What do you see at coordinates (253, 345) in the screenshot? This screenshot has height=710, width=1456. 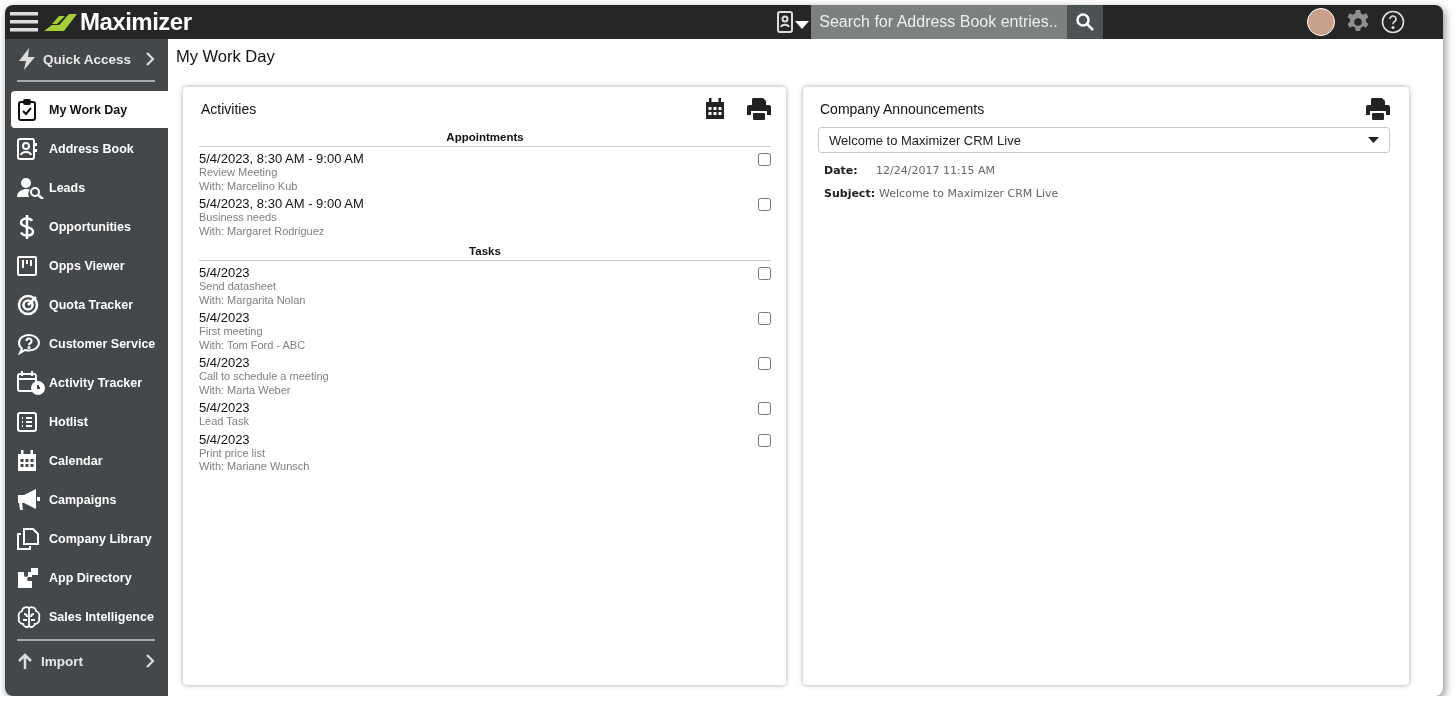 I see `activity-contact: With: Tom Ford - ABC` at bounding box center [253, 345].